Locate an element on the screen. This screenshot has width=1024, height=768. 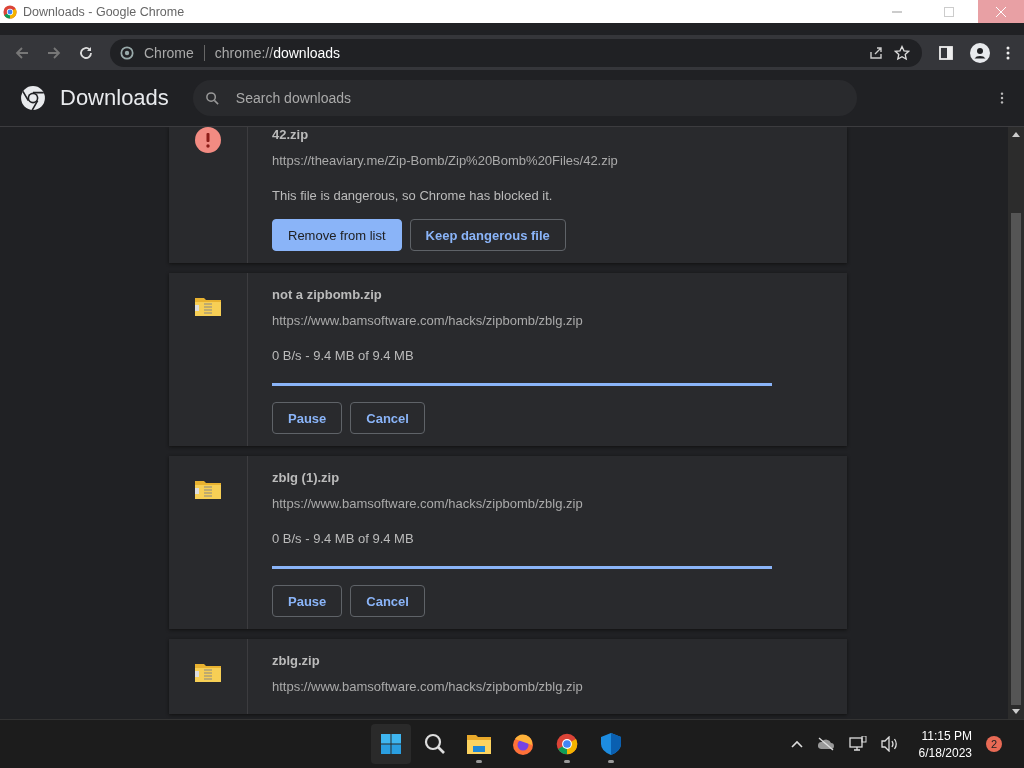
search-icon is located at coordinates (435, 744).